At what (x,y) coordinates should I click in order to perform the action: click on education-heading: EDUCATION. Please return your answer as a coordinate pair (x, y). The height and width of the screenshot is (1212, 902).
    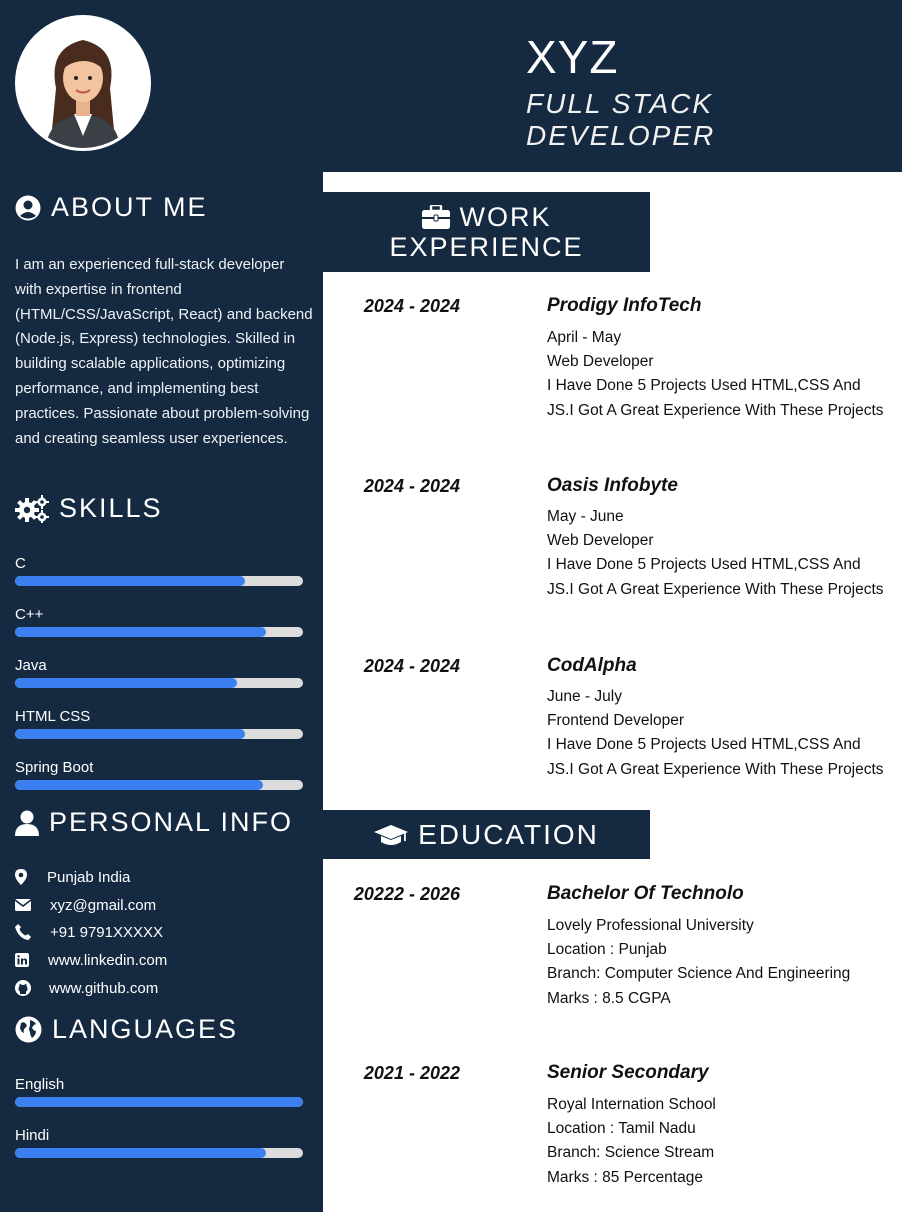
    Looking at the image, I should click on (486, 834).